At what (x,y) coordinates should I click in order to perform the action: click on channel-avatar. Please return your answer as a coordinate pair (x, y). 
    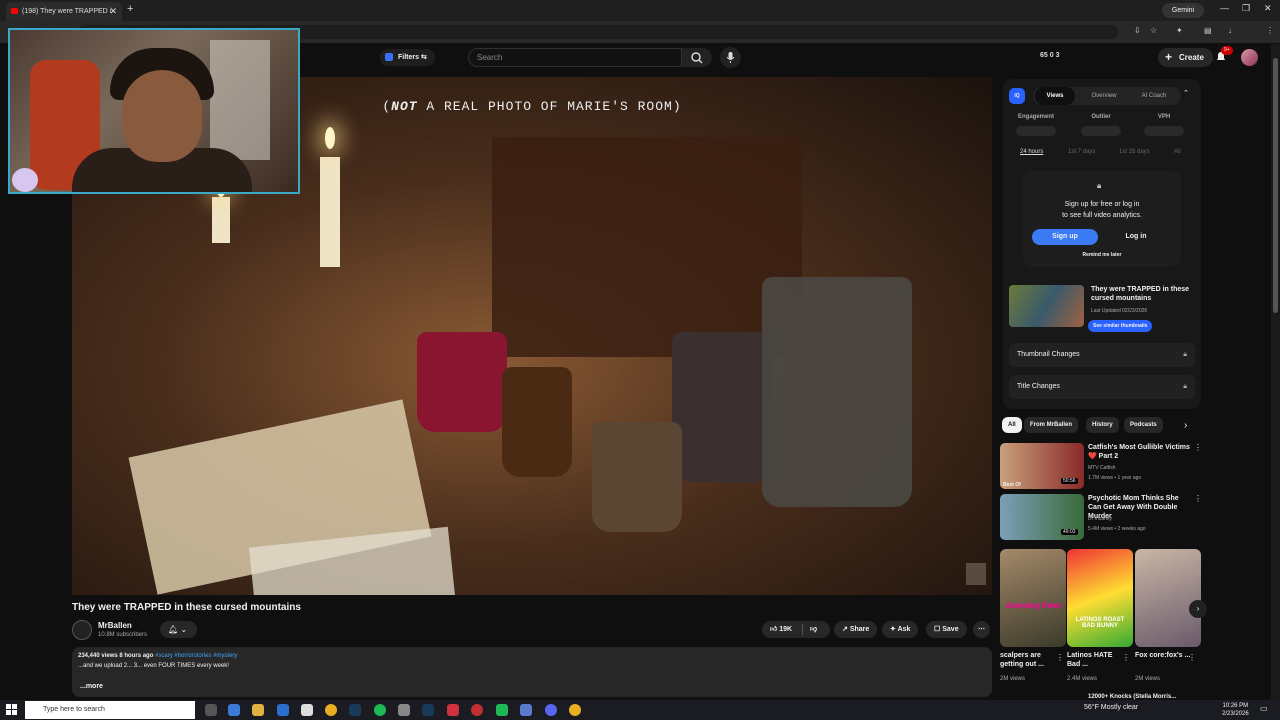
    Looking at the image, I should click on (82, 630).